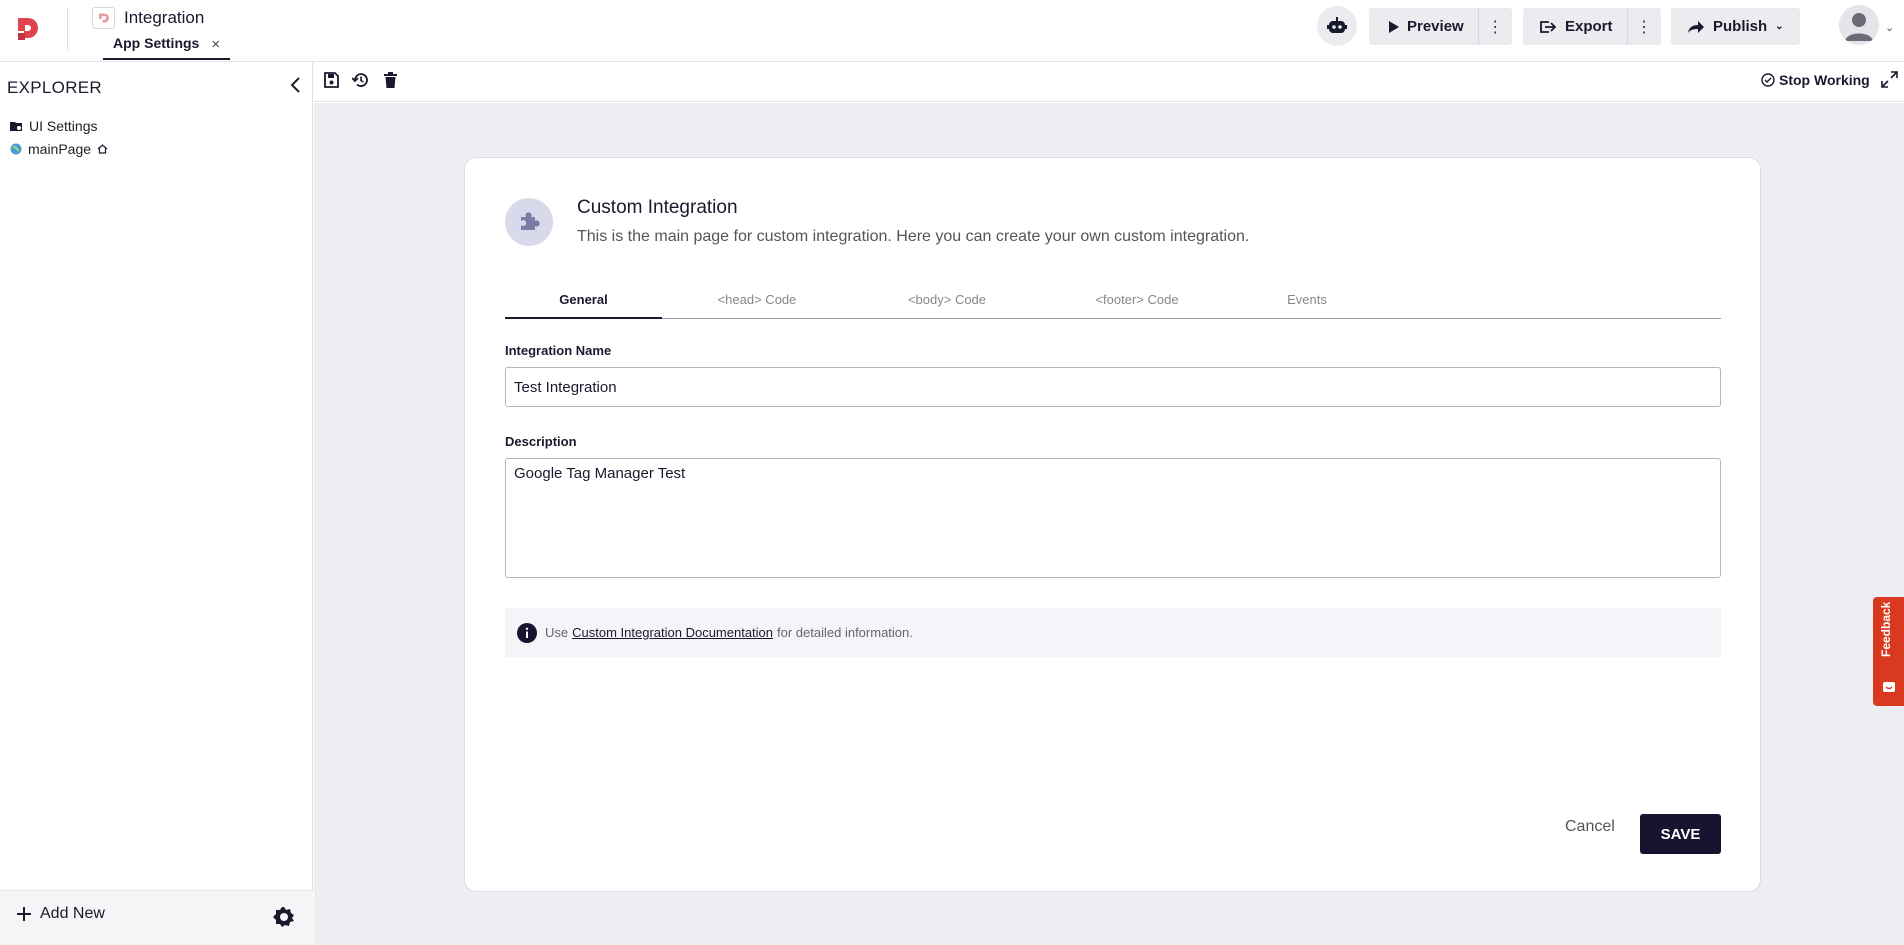 The width and height of the screenshot is (1904, 945). What do you see at coordinates (1824, 80) in the screenshot?
I see `stop-working-label: Stop Working` at bounding box center [1824, 80].